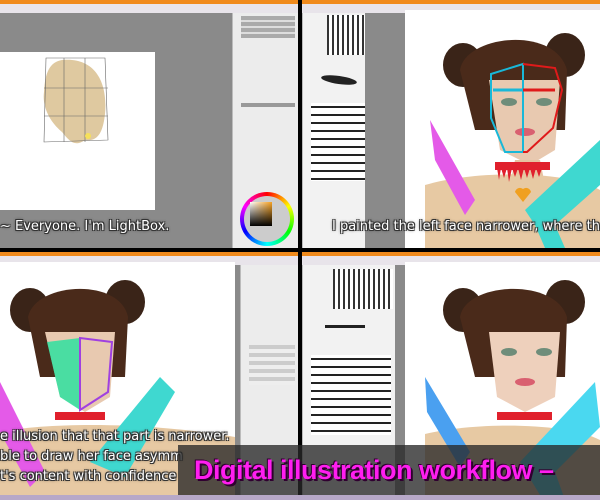  Describe the element at coordinates (300, 497) in the screenshot. I see `bottom-strip` at that location.